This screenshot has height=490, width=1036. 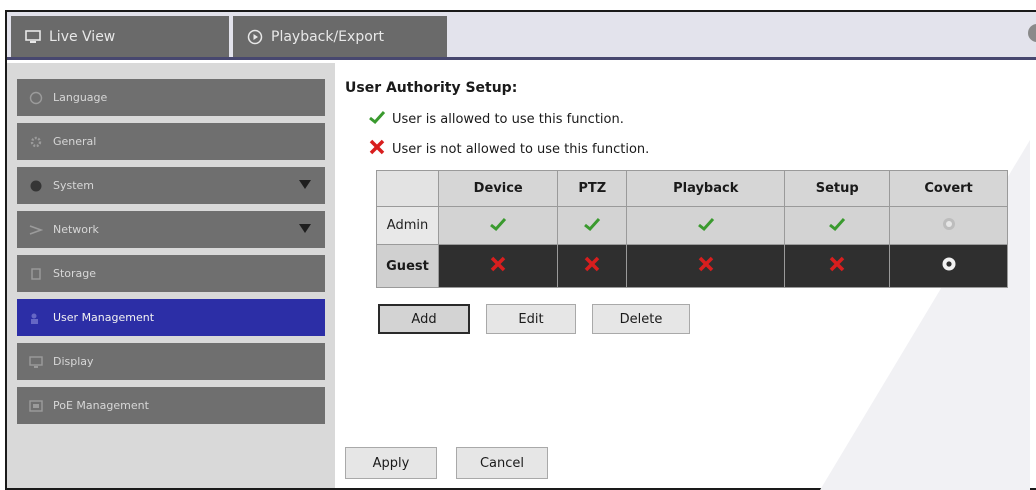 What do you see at coordinates (171, 97) in the screenshot?
I see `sidebar-item-language: Language` at bounding box center [171, 97].